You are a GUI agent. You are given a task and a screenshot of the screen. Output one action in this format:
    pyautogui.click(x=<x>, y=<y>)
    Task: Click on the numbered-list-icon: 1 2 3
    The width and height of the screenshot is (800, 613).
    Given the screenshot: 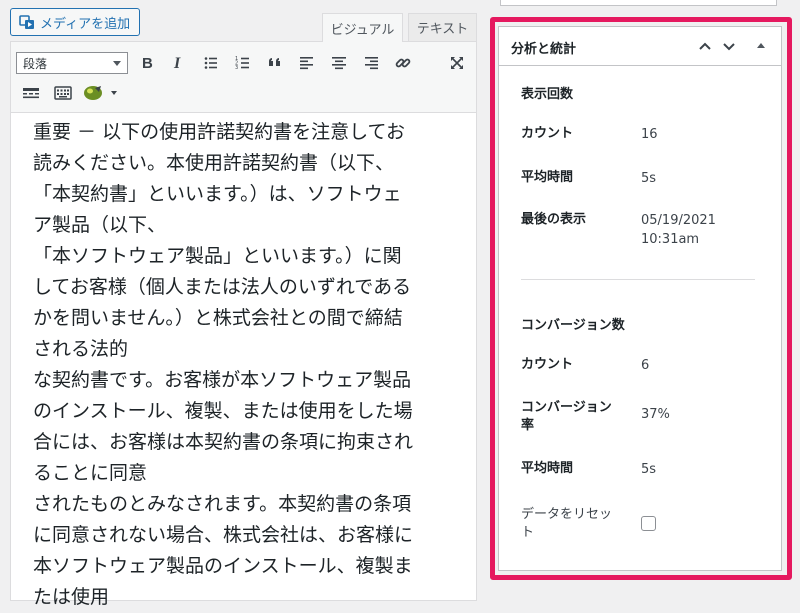 What is the action you would take?
    pyautogui.click(x=243, y=63)
    